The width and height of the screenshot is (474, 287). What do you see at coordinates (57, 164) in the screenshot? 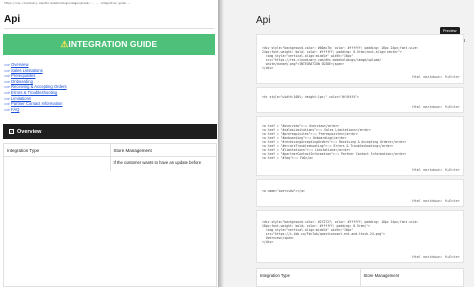
I see `table-cell` at bounding box center [57, 164].